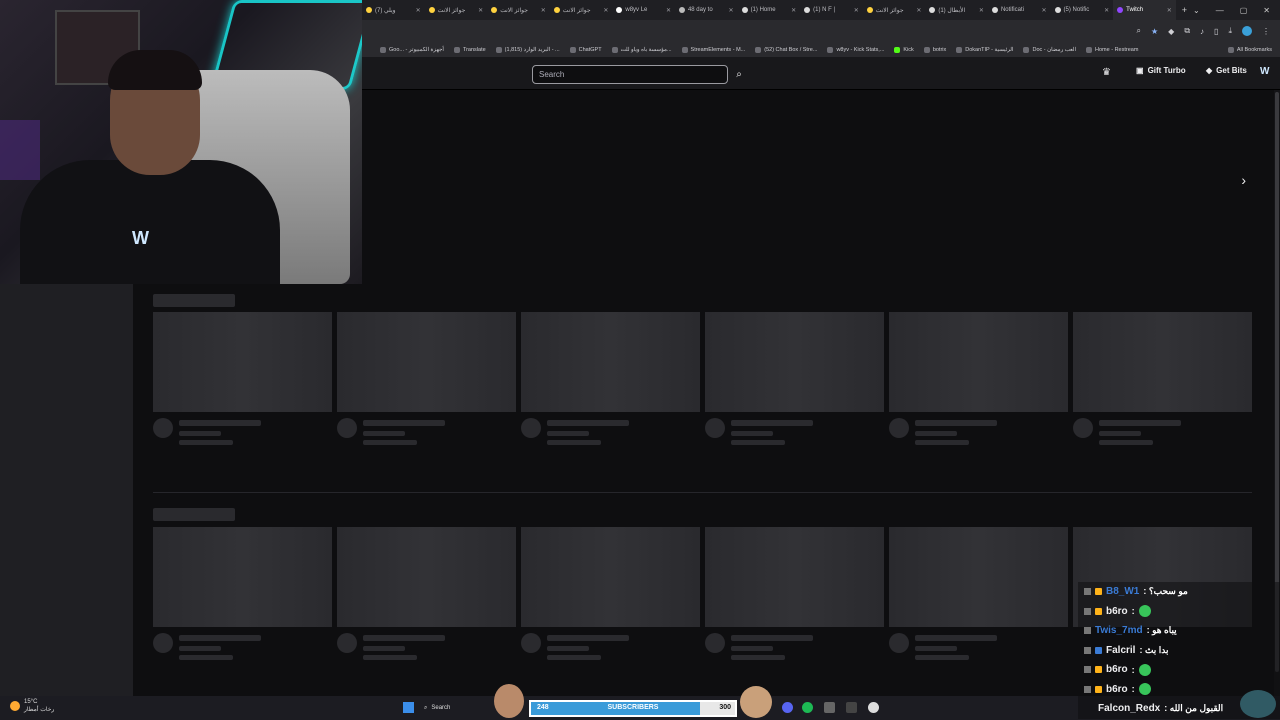 The height and width of the screenshot is (720, 1280). Describe the element at coordinates (408, 707) in the screenshot. I see `windows-start-icon` at that location.